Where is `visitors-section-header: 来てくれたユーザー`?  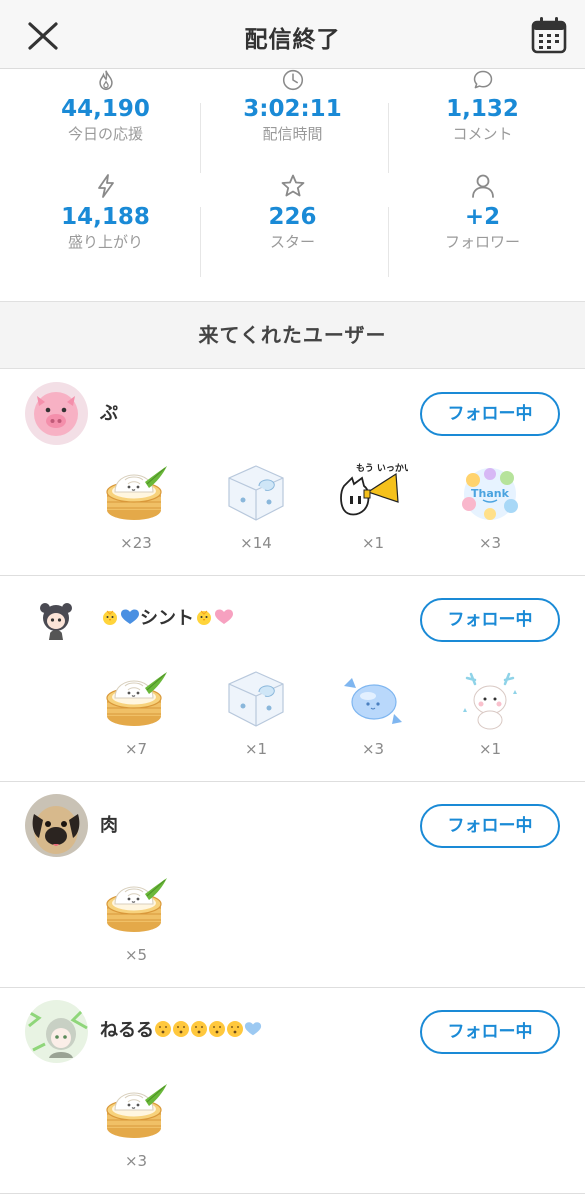
visitors-section-header: 来てくれたユーザー is located at coordinates (292, 335).